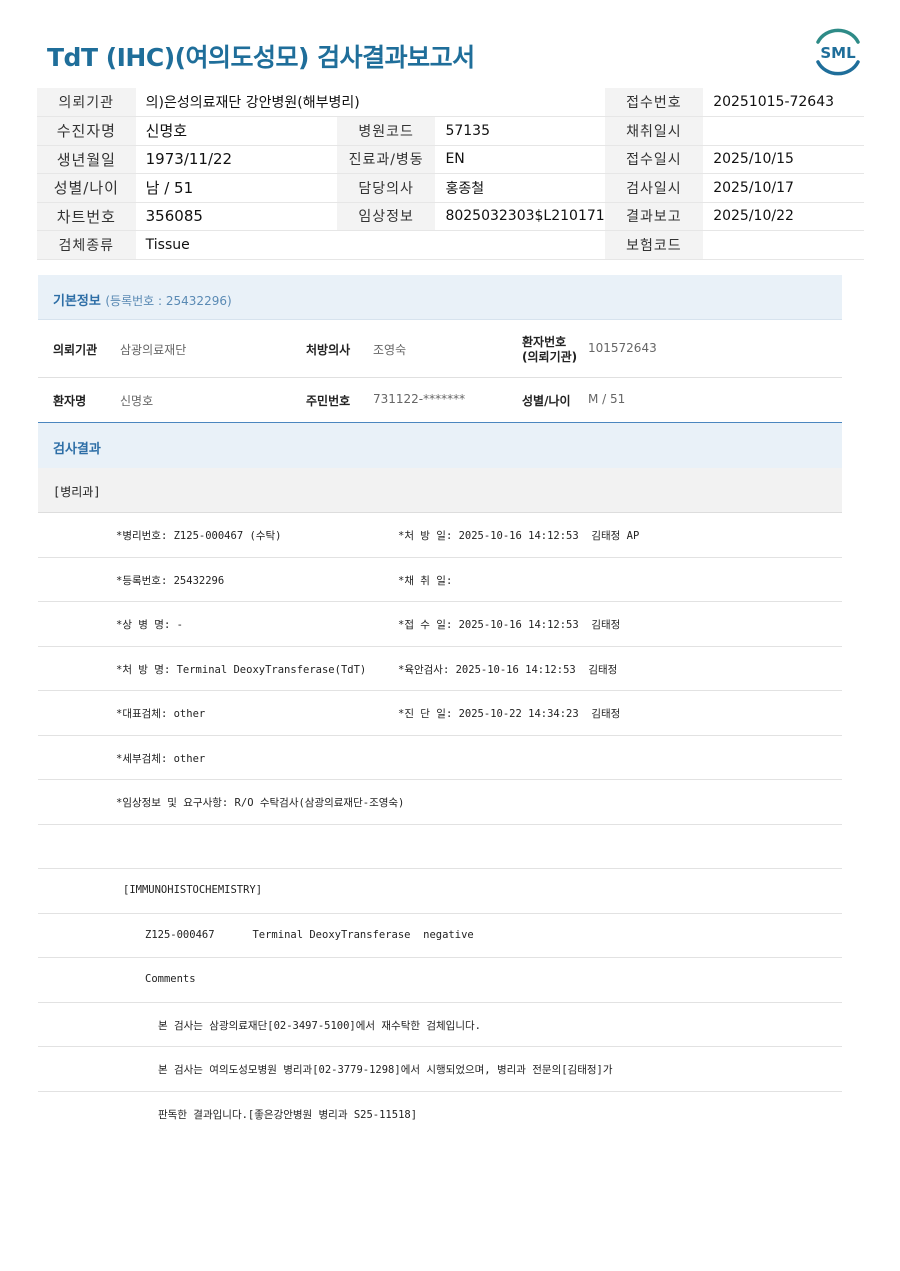  What do you see at coordinates (241, 669) in the screenshot?
I see `result-line-left: *처 방 명: Terminal DeoxyTransferase(TdT)` at bounding box center [241, 669].